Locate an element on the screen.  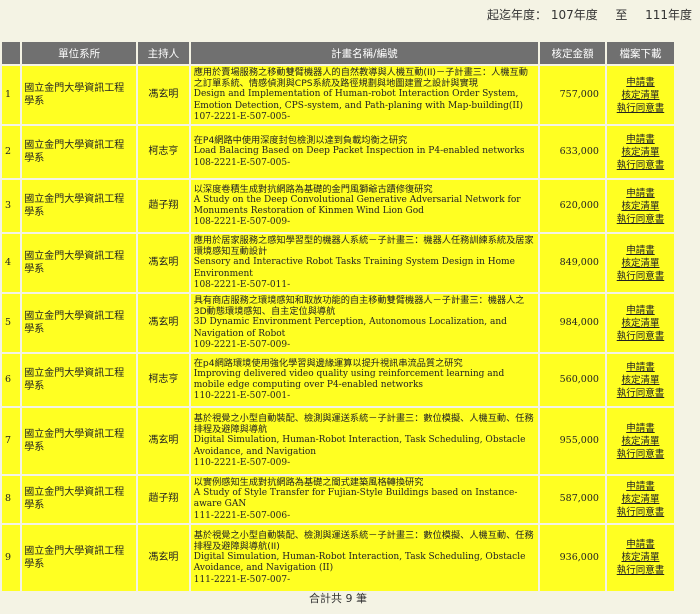
year-range-label: 起迄年度： is located at coordinates (517, 15).